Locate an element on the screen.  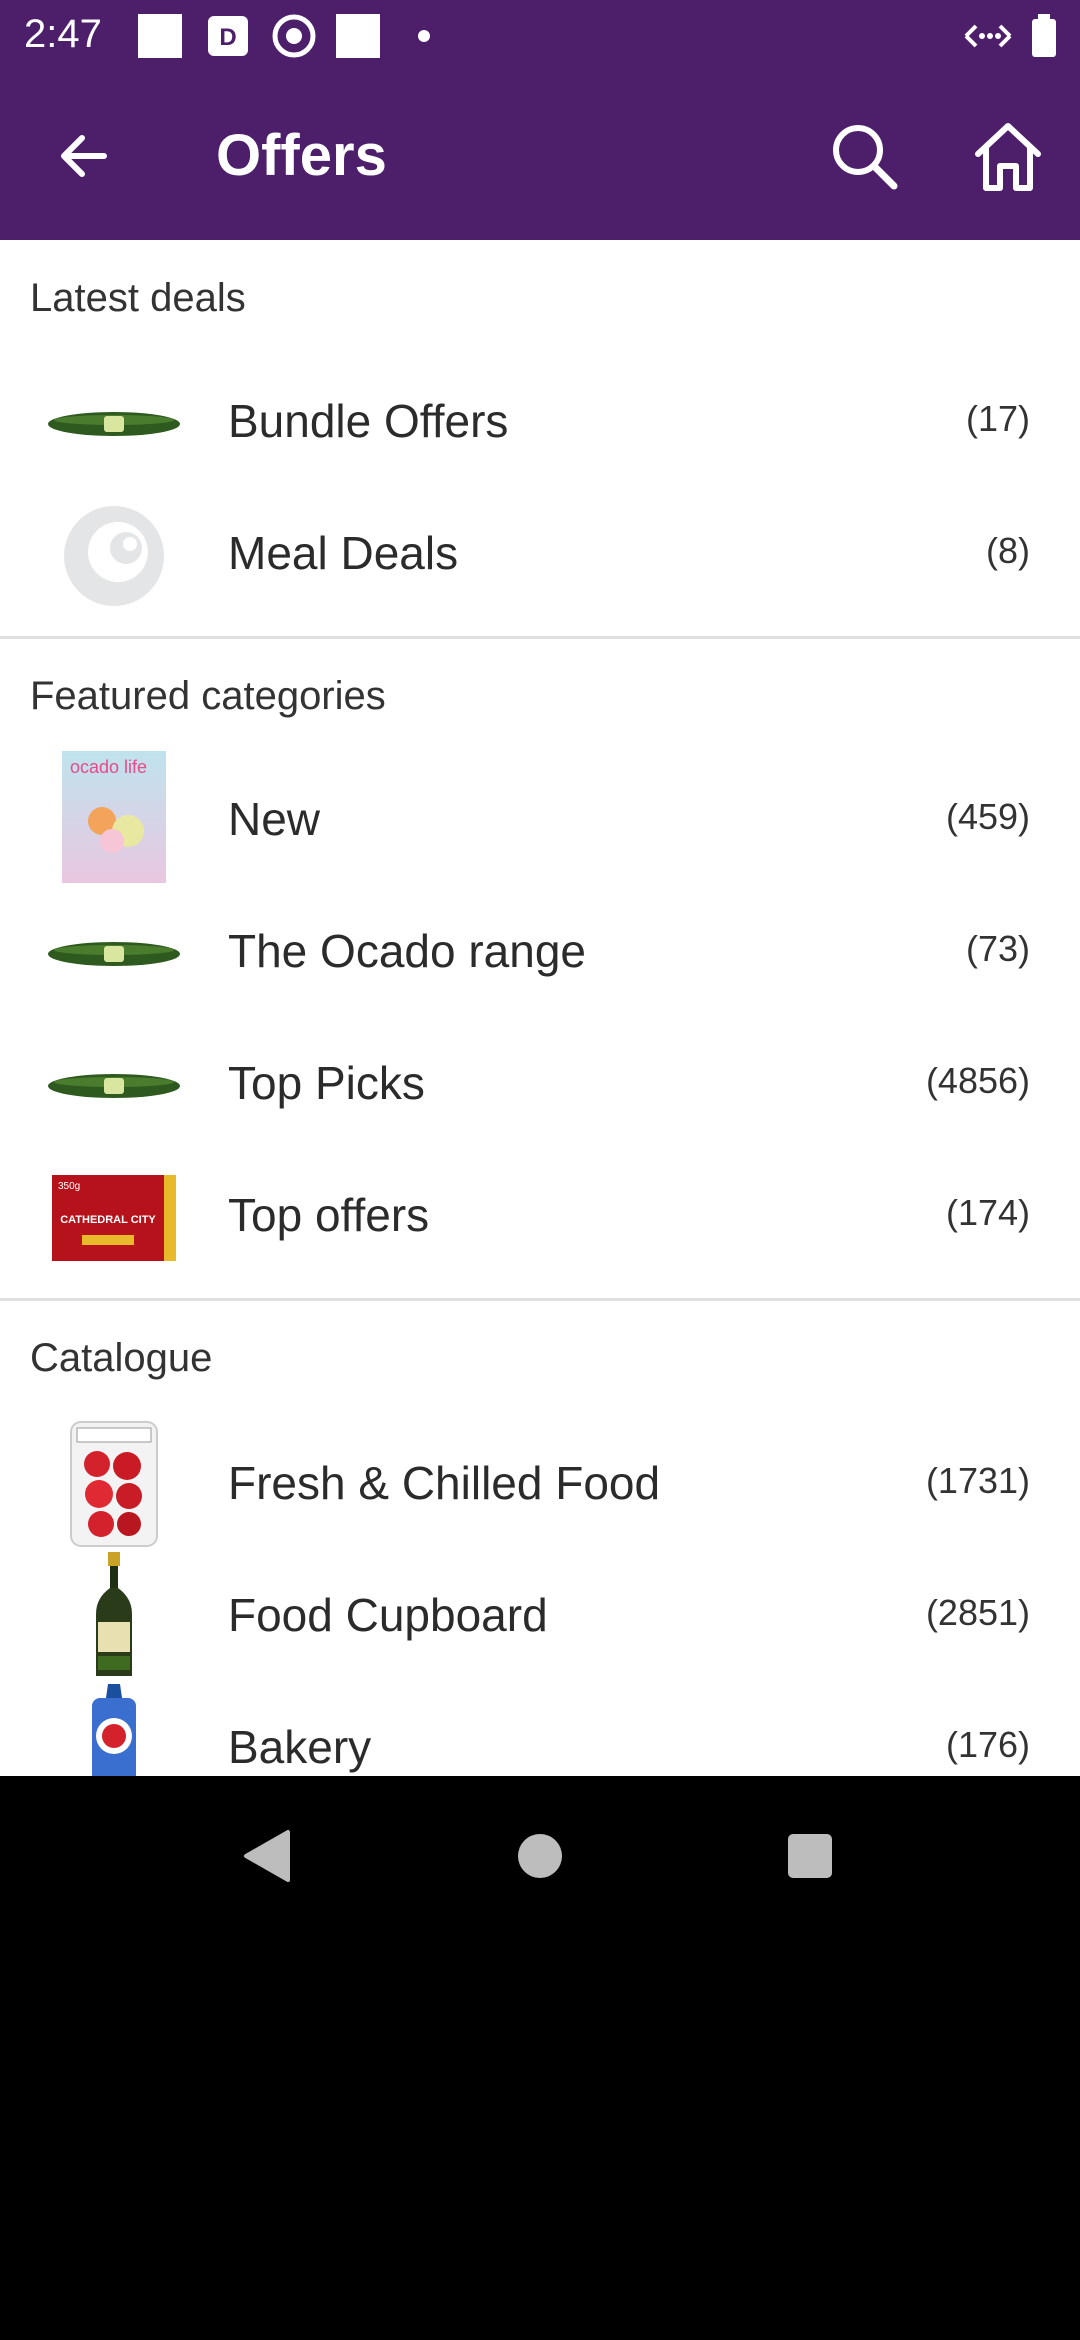
section-title-catalogue: Catalogue is located at coordinates (121, 1358).